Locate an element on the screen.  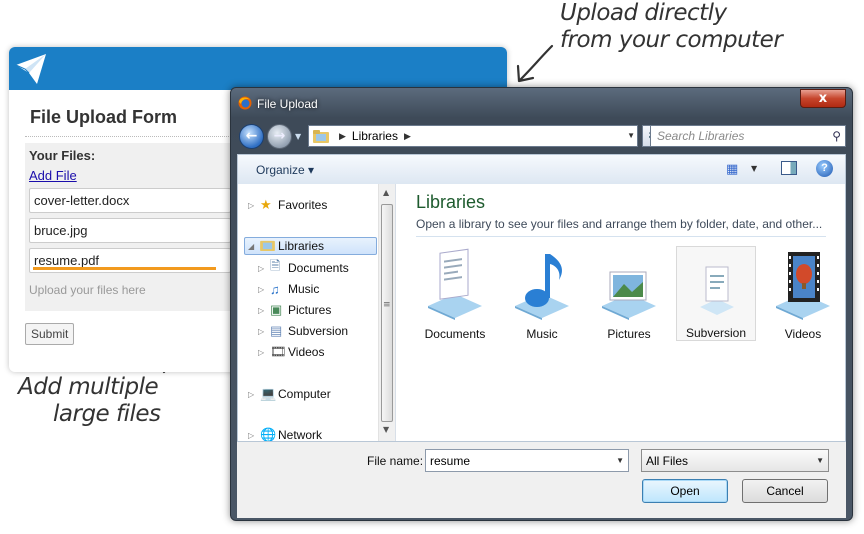
organize-menu: Organize ▾ is located at coordinates (285, 170).